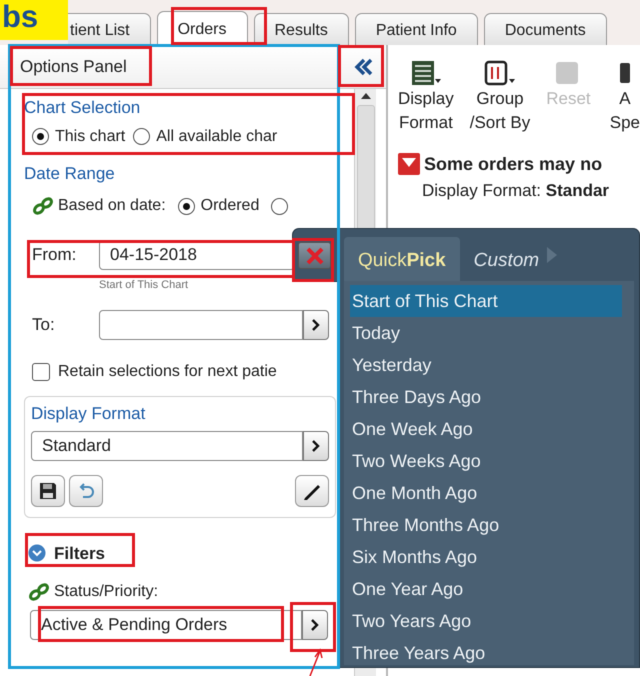 The width and height of the screenshot is (640, 676). What do you see at coordinates (144, 285) in the screenshot?
I see `field-hint: Start of This Chart` at bounding box center [144, 285].